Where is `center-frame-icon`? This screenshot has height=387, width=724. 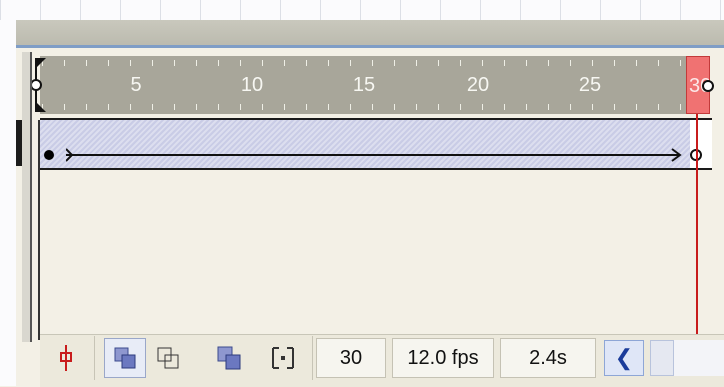 center-frame-icon is located at coordinates (66, 358).